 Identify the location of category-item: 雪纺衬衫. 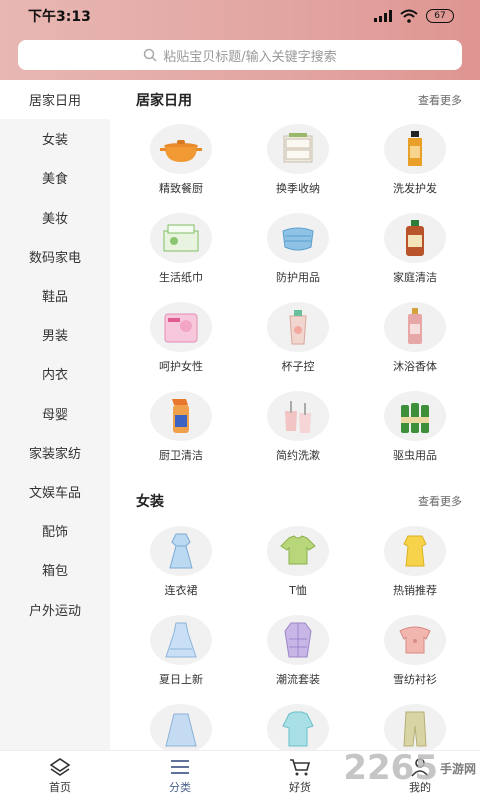
(415, 651).